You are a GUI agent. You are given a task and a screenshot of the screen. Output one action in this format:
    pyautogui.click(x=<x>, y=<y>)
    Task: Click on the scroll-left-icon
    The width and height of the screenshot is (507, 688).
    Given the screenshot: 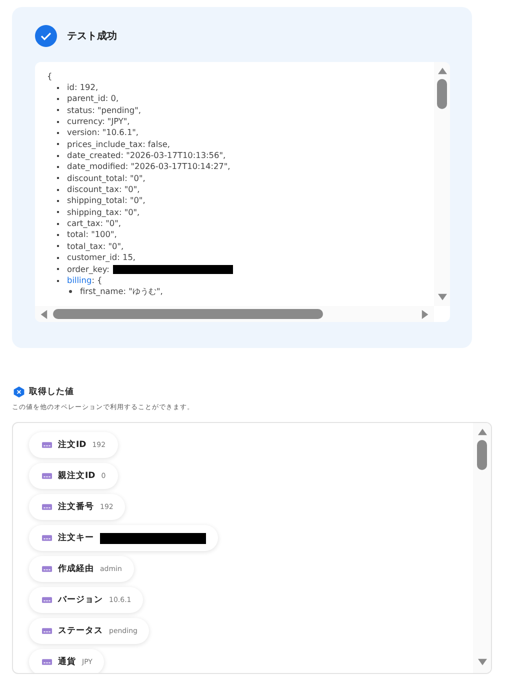 What is the action you would take?
    pyautogui.click(x=43, y=314)
    